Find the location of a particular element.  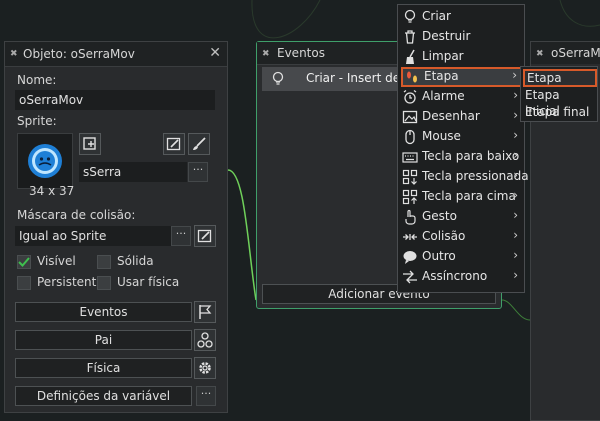

checkmark-icon is located at coordinates (24, 262).